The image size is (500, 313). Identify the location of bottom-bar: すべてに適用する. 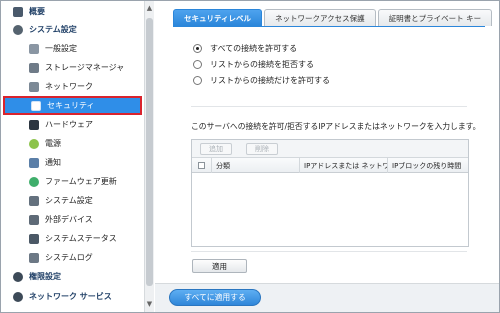
(327, 297).